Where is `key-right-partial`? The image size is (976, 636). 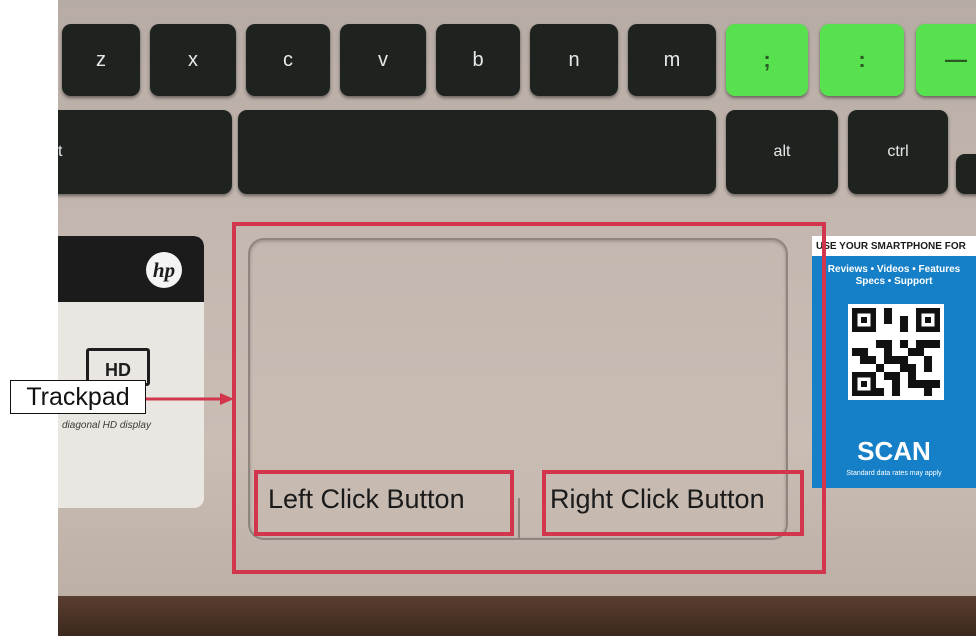 key-right-partial is located at coordinates (966, 174).